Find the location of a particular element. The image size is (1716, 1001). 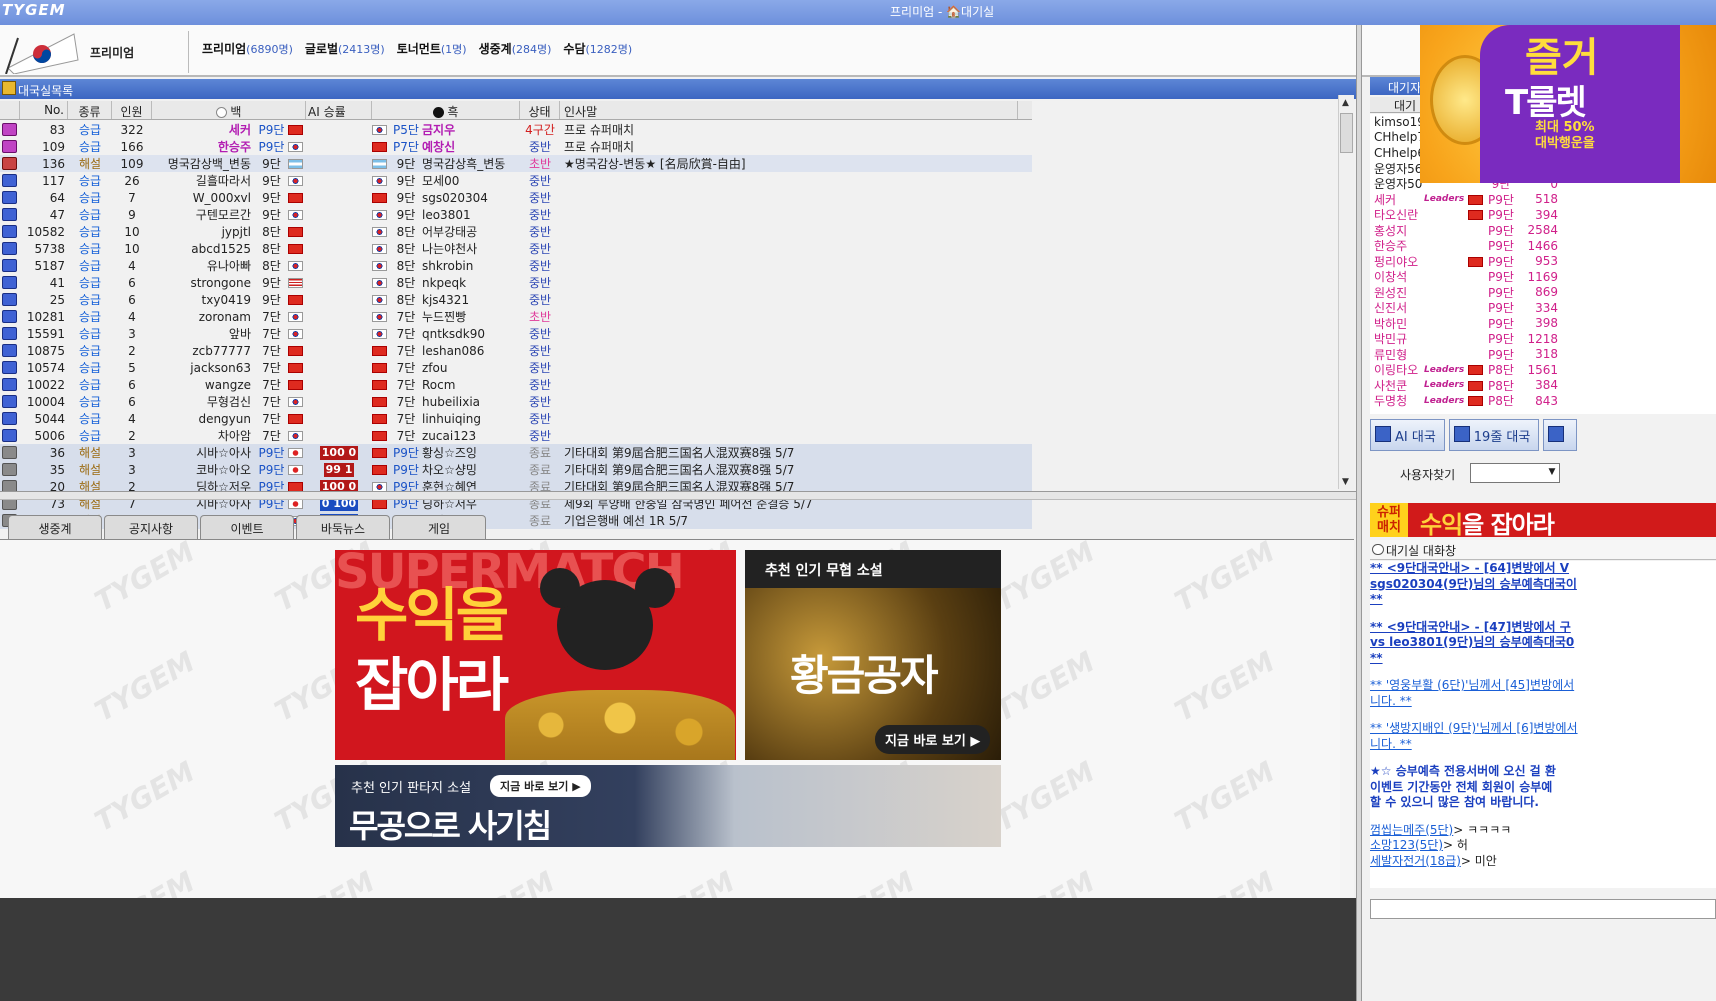

tab-3: 바둑뉴스 is located at coordinates (343, 527).